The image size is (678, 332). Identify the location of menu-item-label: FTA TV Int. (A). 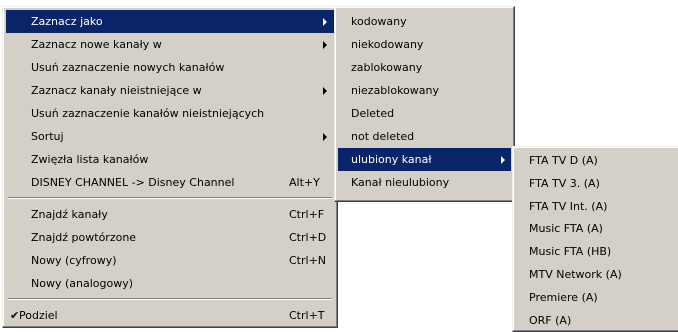
(568, 206).